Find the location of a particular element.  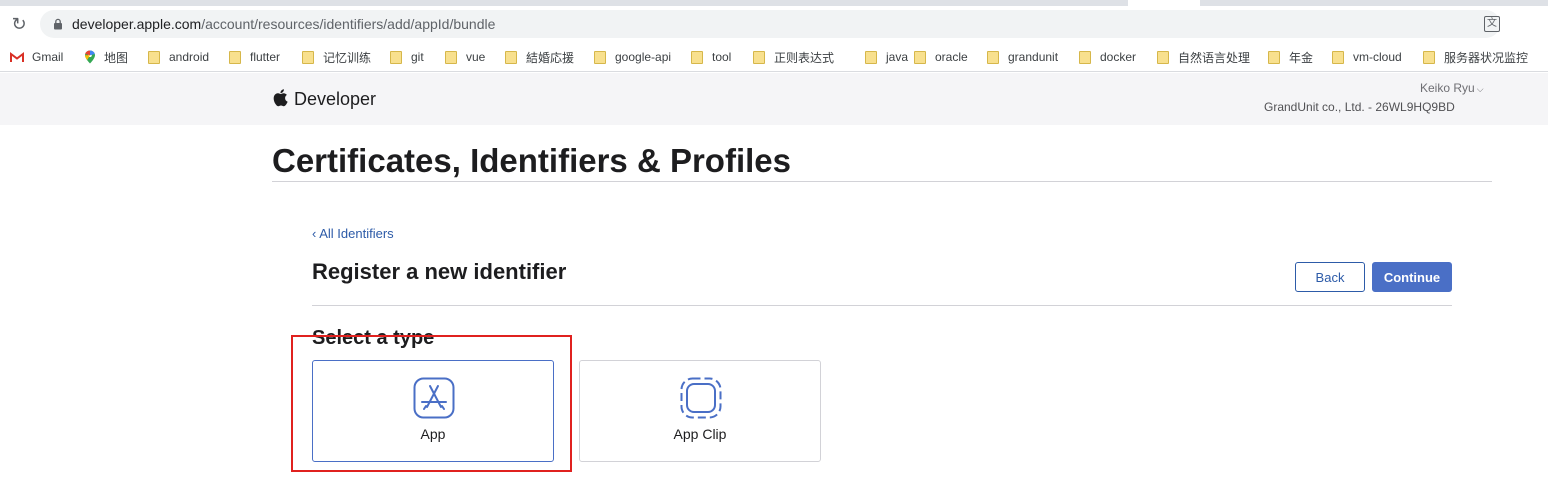

bookmark-item: git is located at coordinates (407, 57).